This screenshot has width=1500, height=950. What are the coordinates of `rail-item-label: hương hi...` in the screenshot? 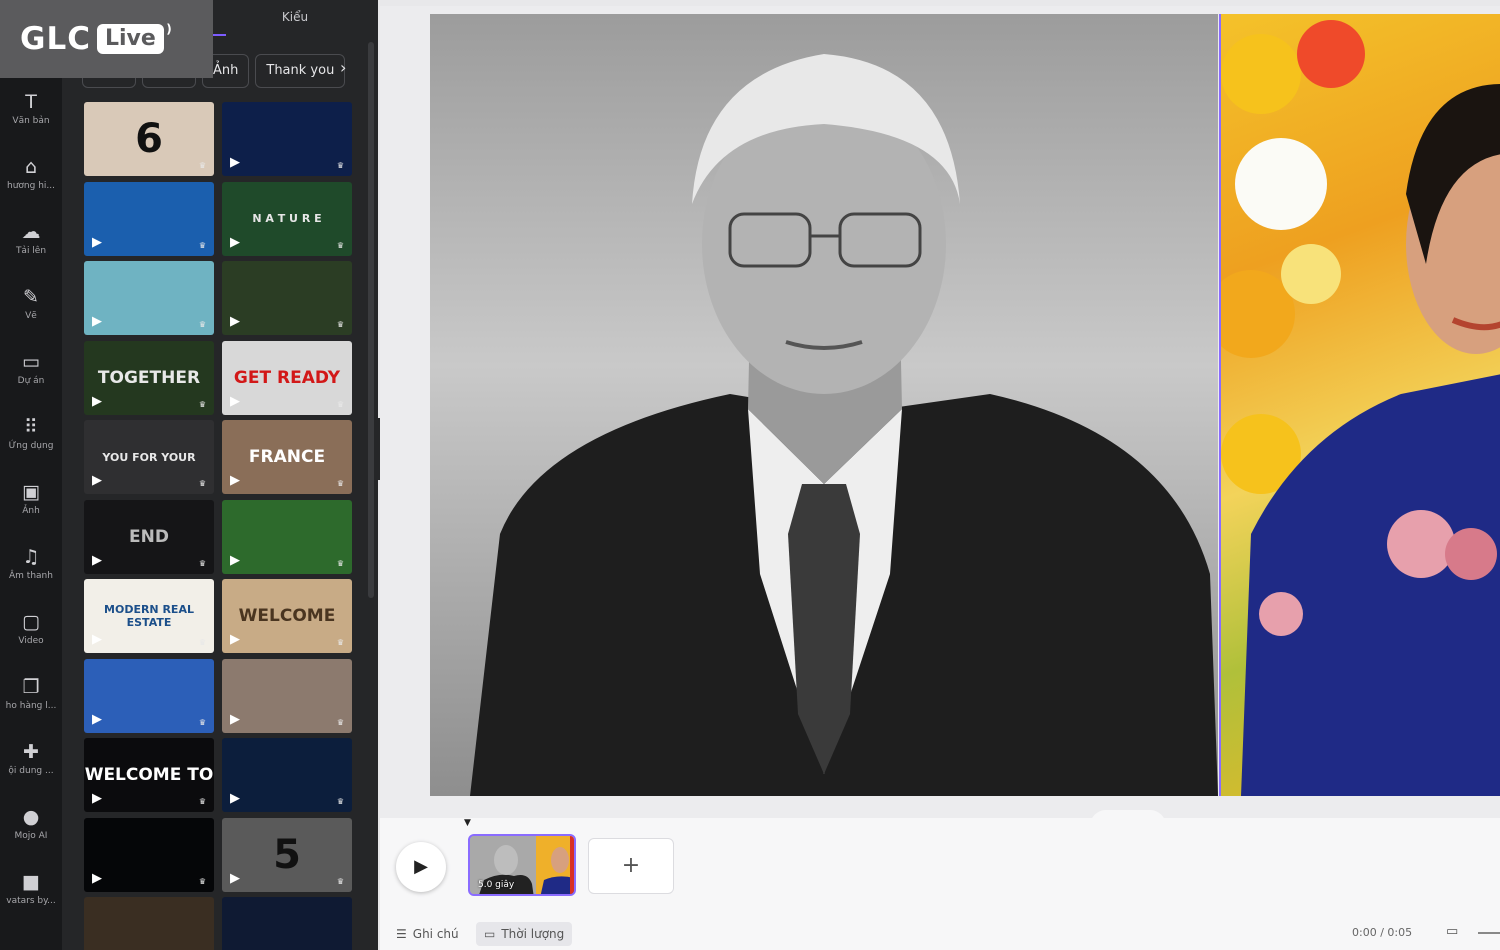 It's located at (31, 186).